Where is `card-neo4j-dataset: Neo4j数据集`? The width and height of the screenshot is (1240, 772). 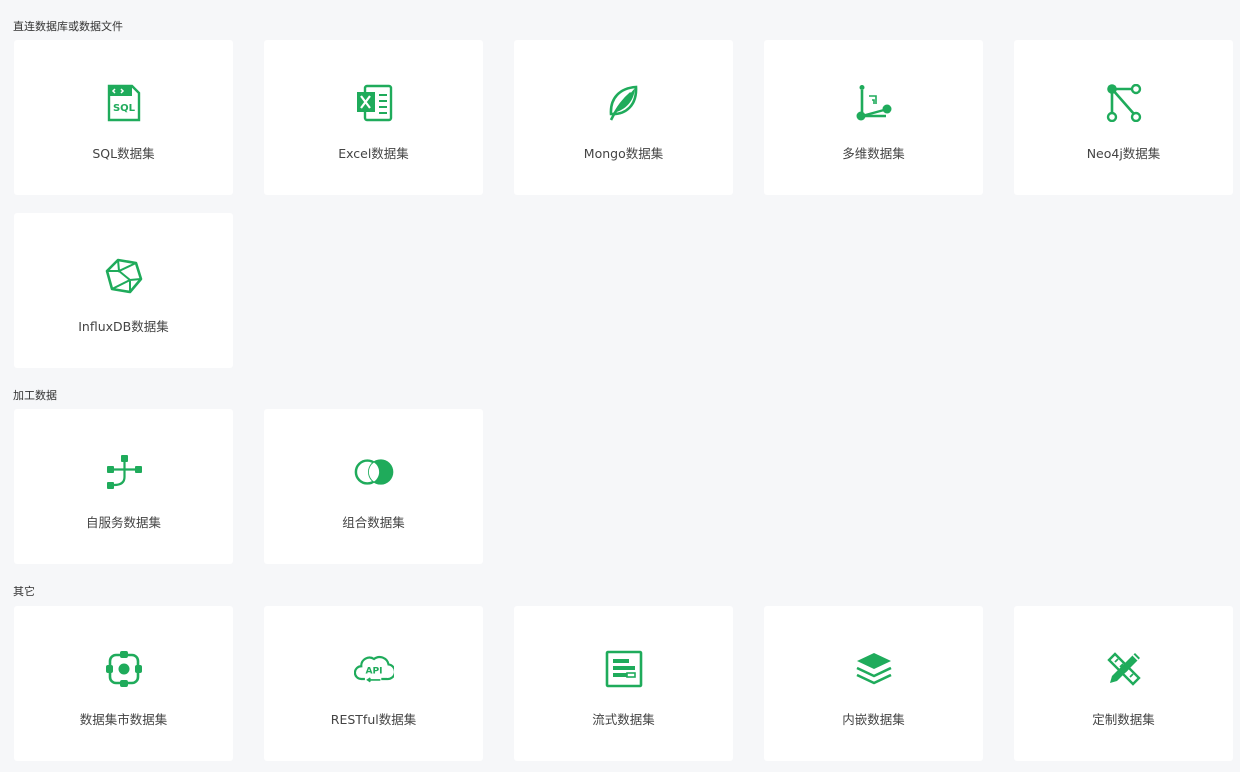
card-neo4j-dataset: Neo4j数据集 is located at coordinates (1123, 117).